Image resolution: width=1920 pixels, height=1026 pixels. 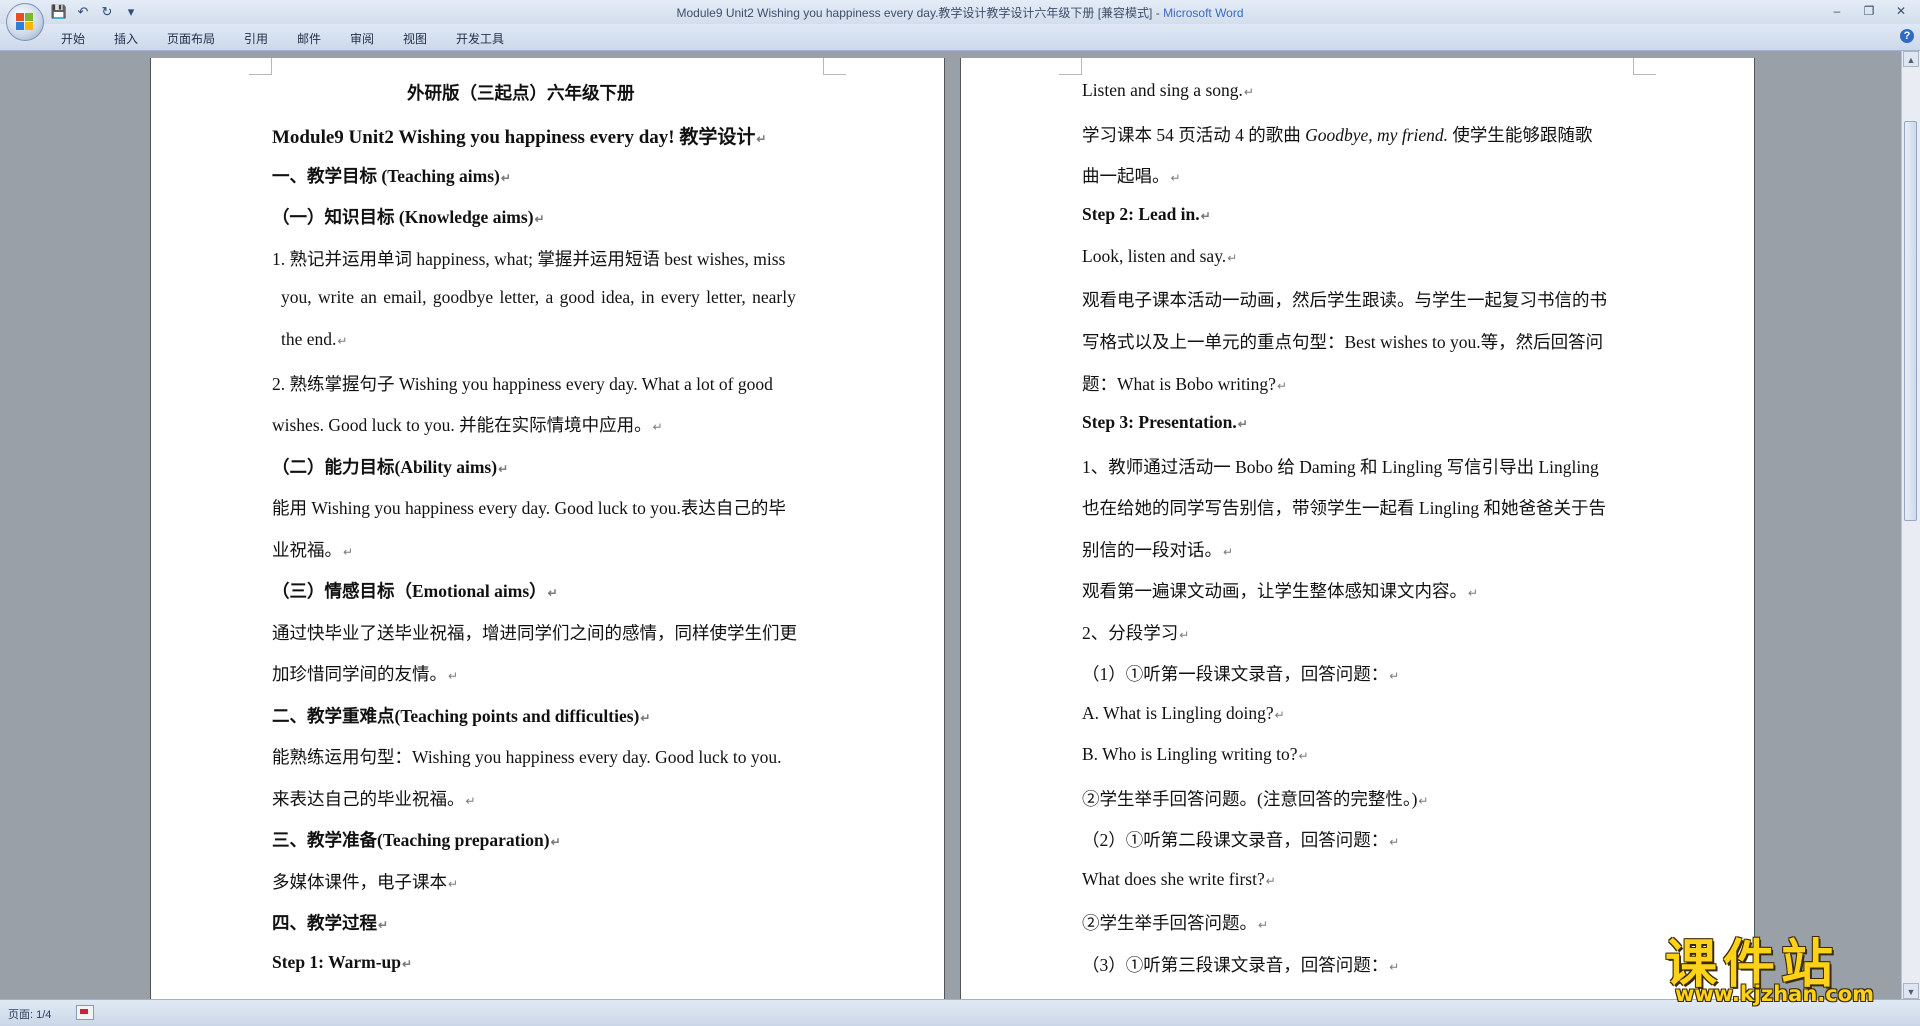 I want to click on paragraph-line: 也在给她的同学写告别信，带领学生一起看 Lingling 和她爸爸关于告, so click(x=1344, y=508).